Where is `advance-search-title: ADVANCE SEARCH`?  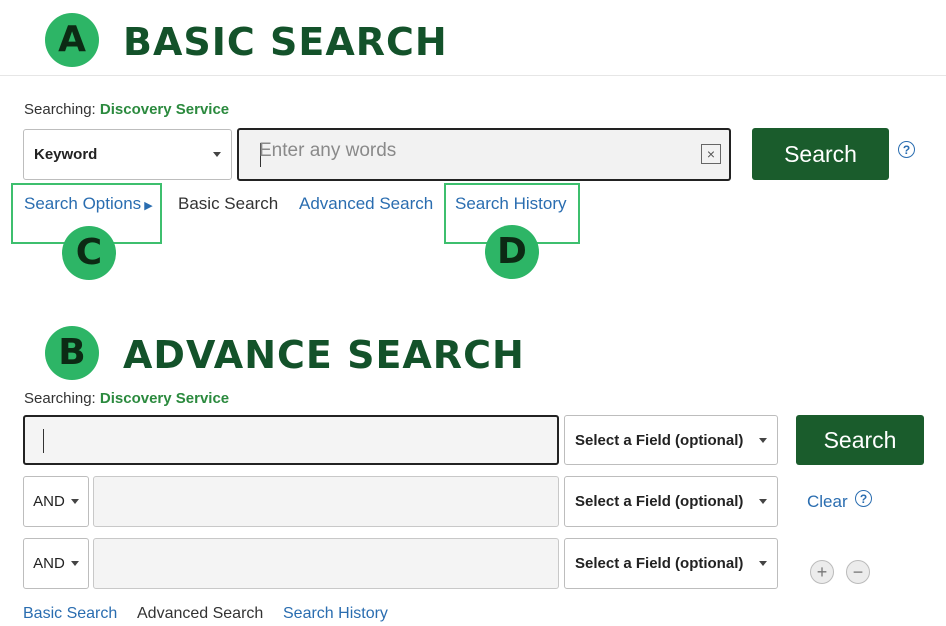 advance-search-title: ADVANCE SEARCH is located at coordinates (324, 355).